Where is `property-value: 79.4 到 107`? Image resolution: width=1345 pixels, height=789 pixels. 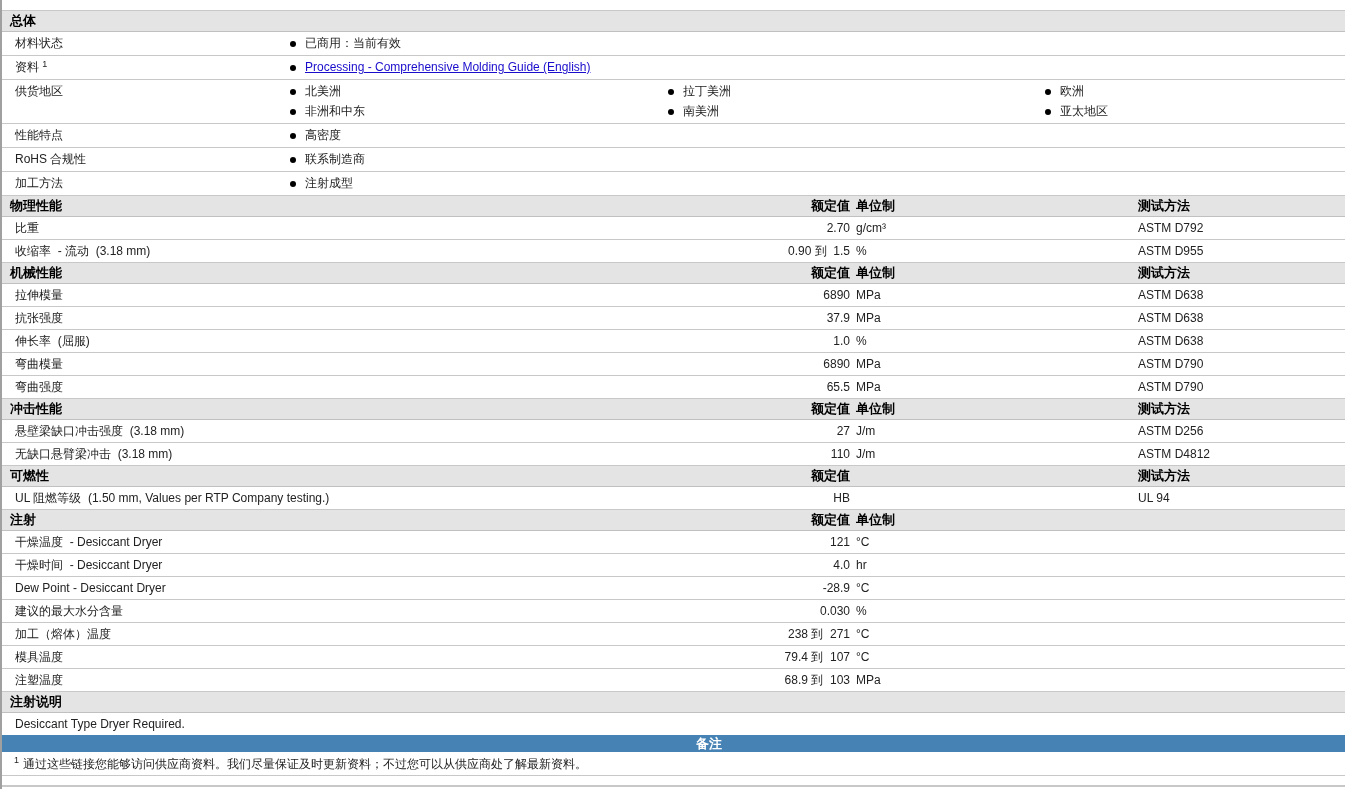 property-value: 79.4 到 107 is located at coordinates (817, 657).